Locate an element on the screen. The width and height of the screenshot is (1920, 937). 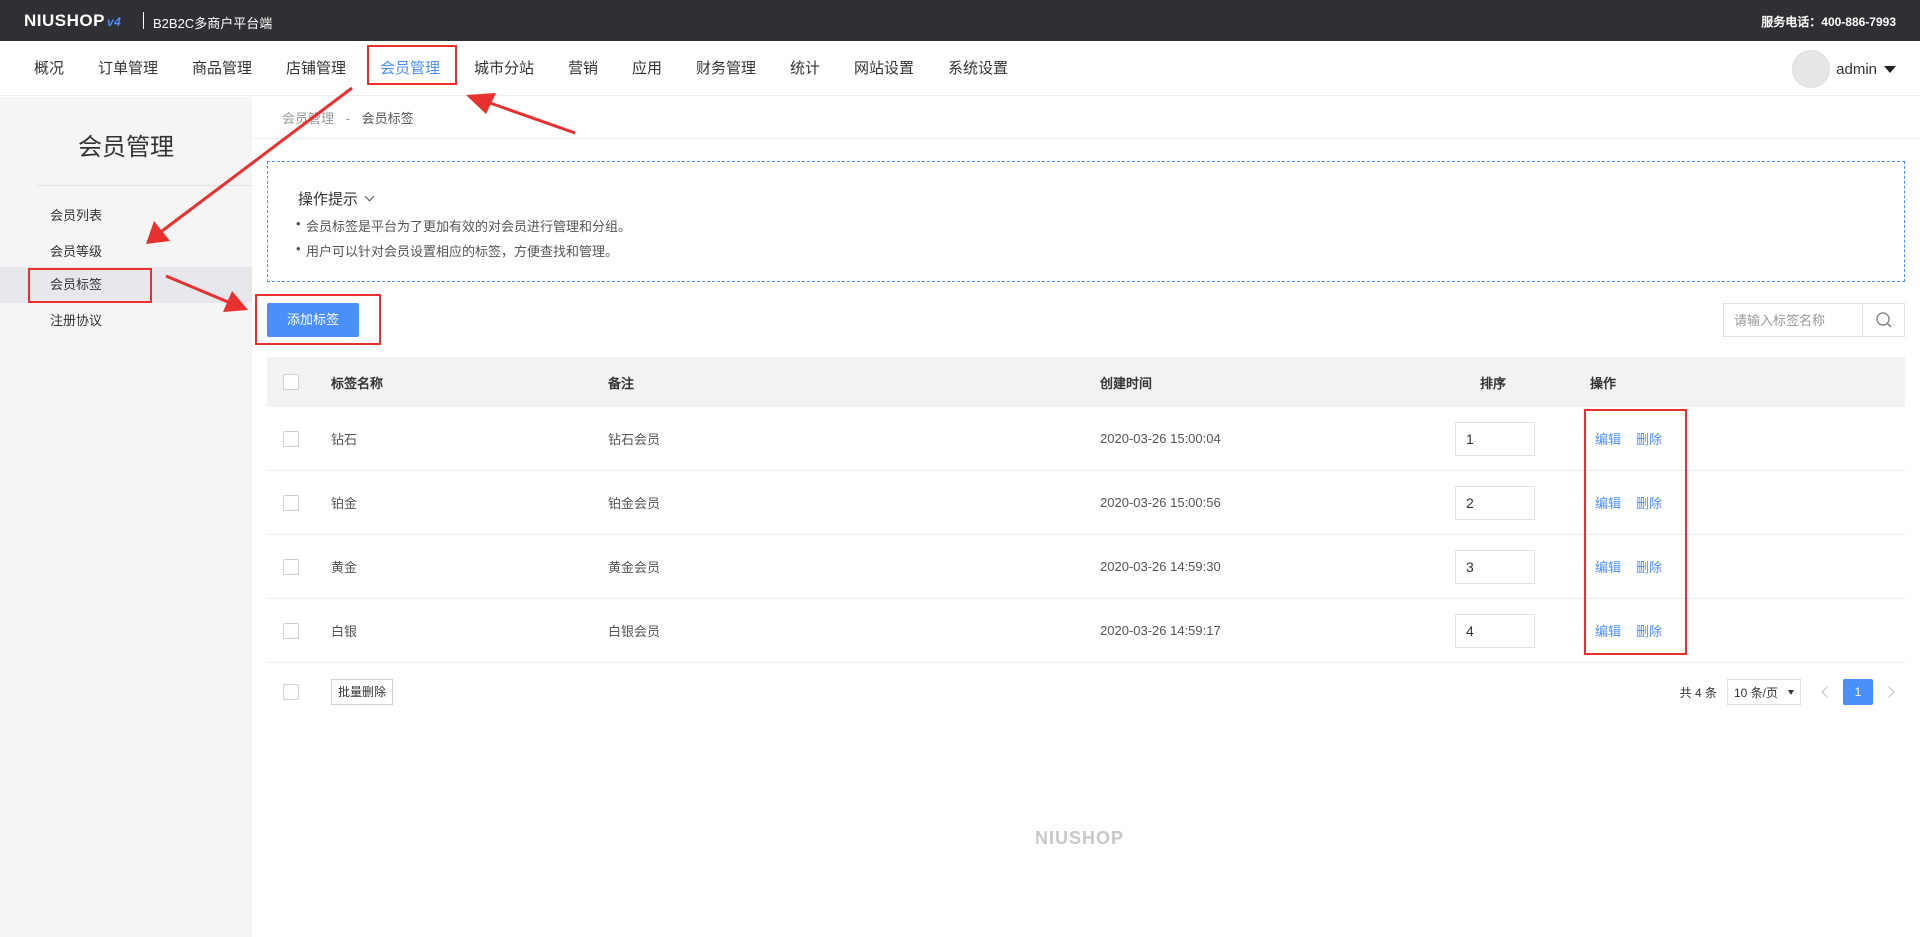
tips-title: 操作提示 is located at coordinates (328, 199).